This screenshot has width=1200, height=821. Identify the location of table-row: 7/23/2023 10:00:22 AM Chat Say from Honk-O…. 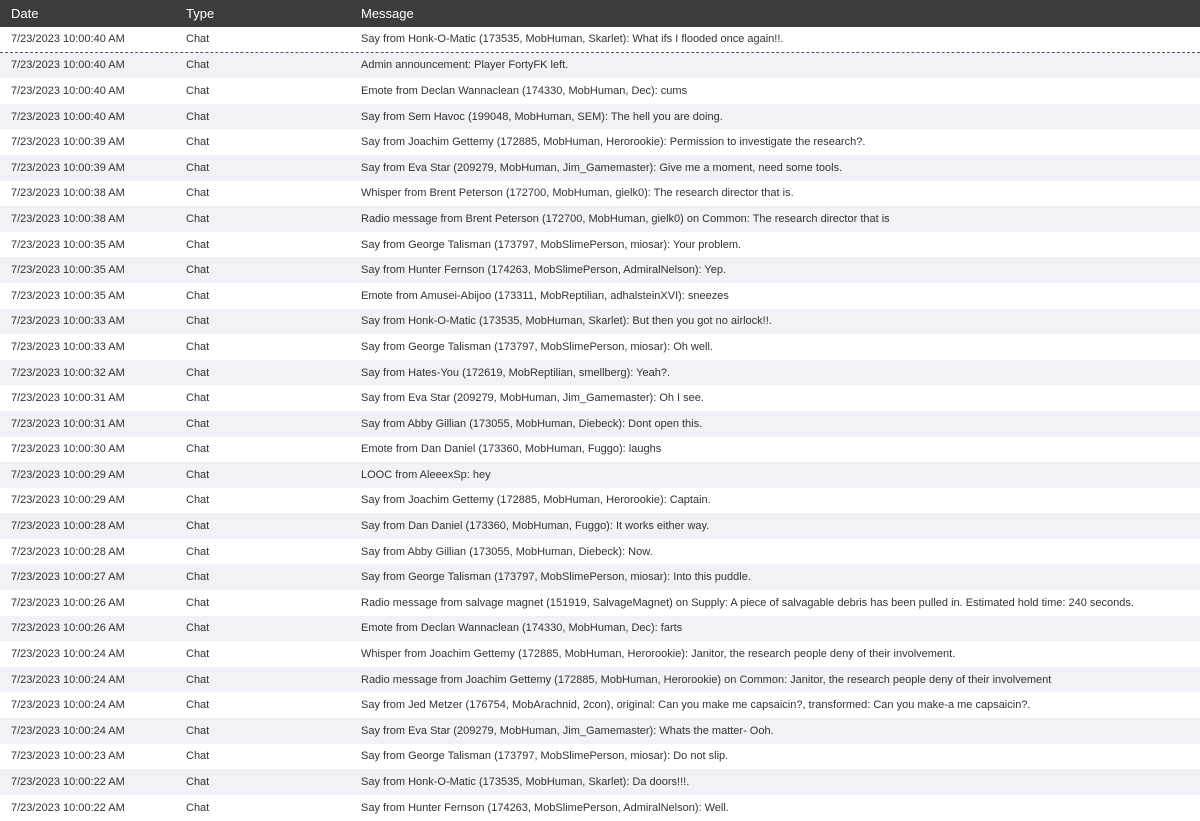
(600, 782).